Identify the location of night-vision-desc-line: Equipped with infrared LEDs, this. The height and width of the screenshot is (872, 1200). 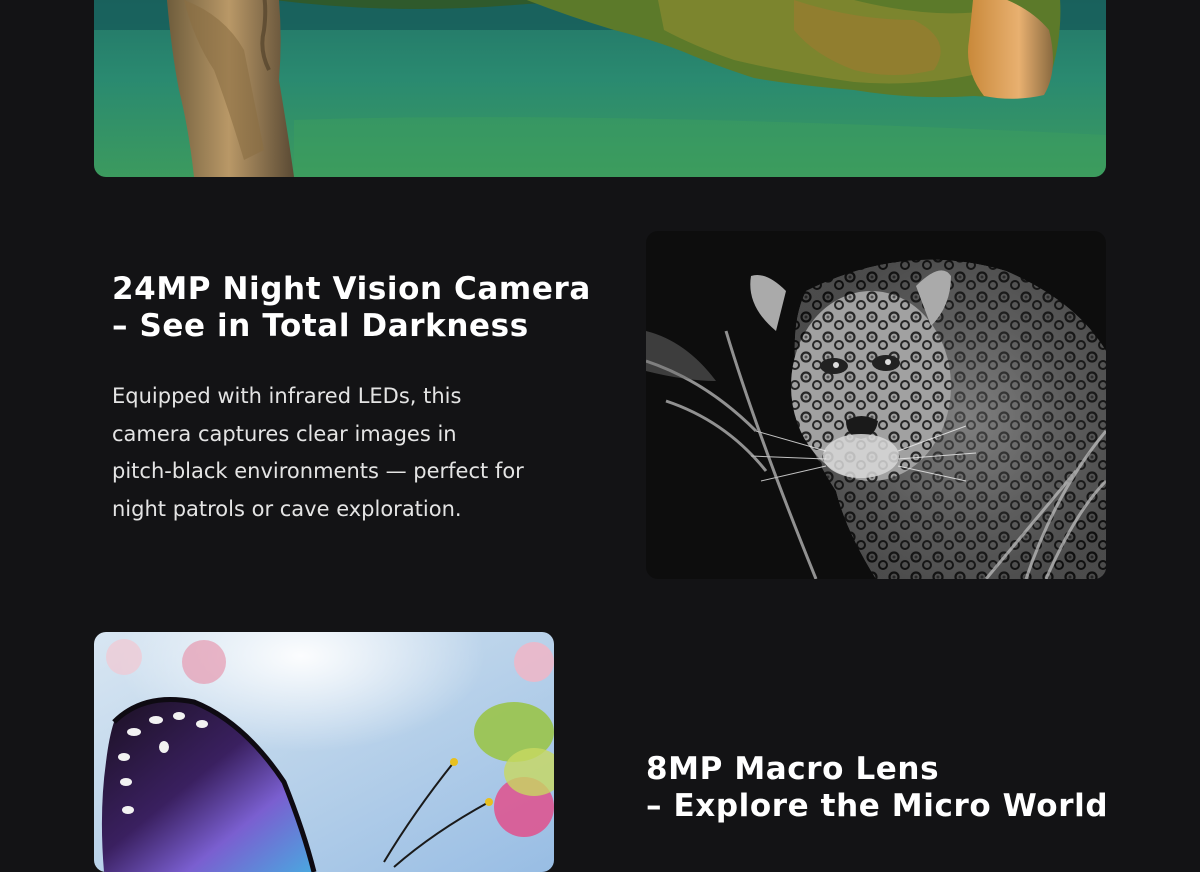
(287, 396).